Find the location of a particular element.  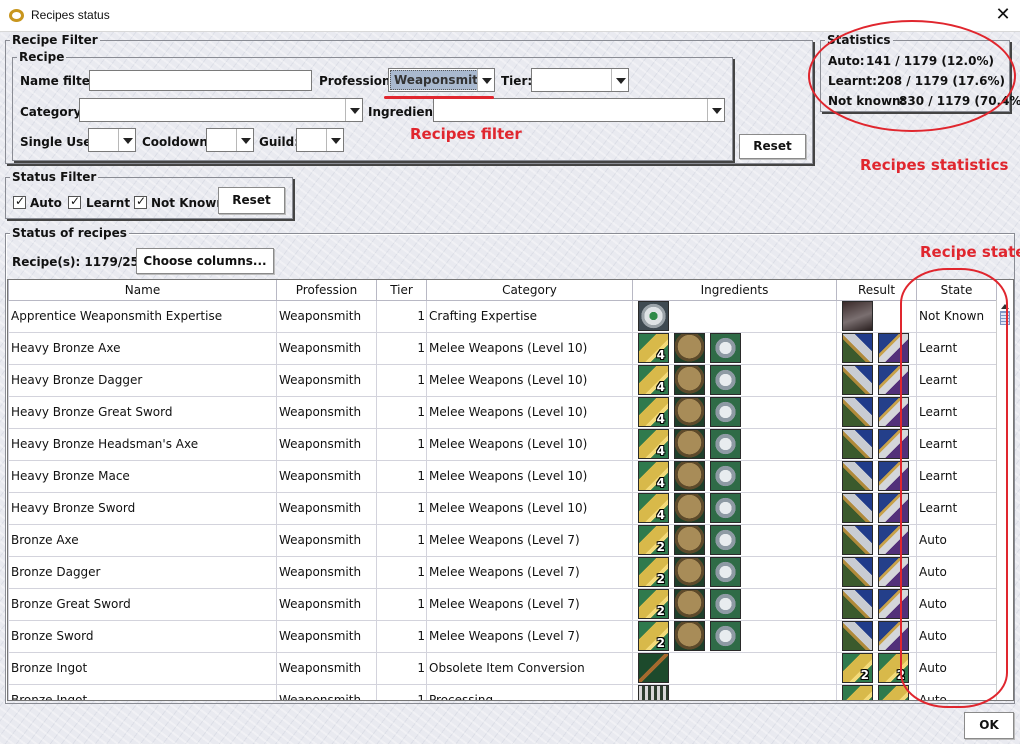

guild-select is located at coordinates (320, 140).